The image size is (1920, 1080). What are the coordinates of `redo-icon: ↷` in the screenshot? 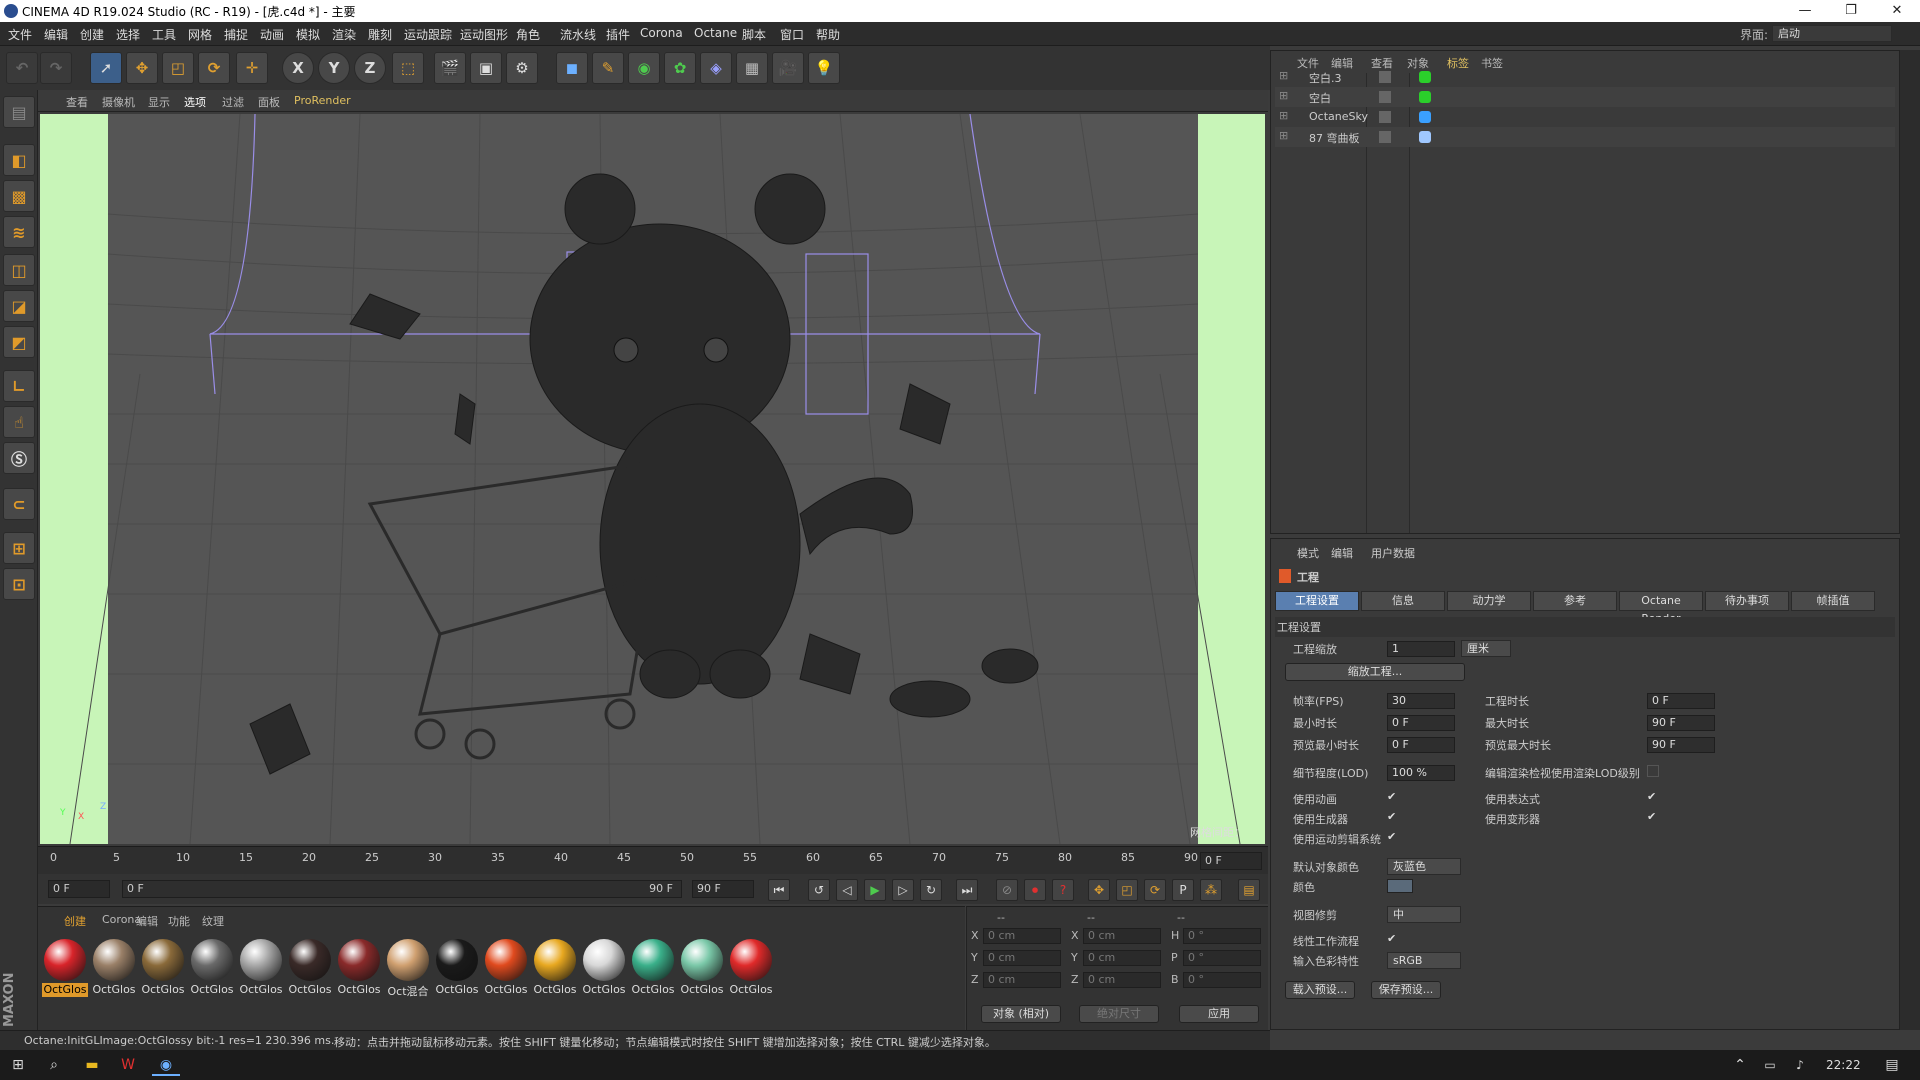 It's located at (56, 68).